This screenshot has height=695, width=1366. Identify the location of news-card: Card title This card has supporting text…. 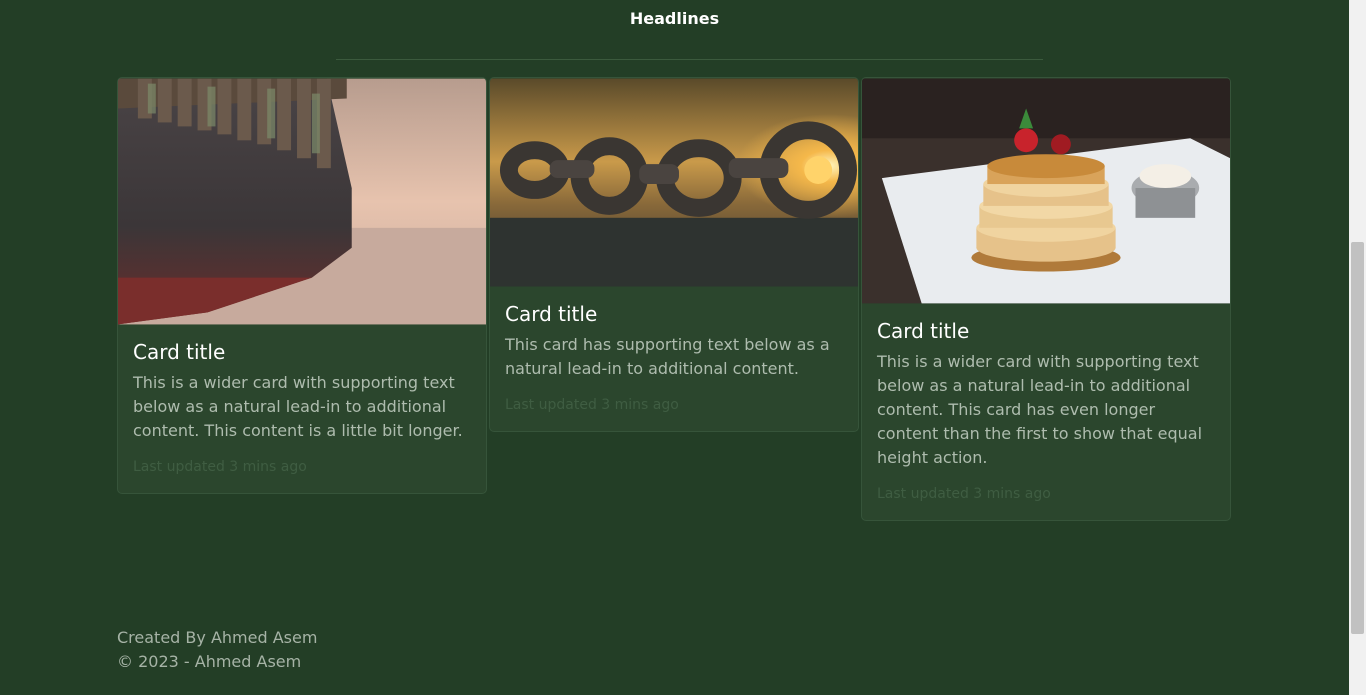
(674, 254).